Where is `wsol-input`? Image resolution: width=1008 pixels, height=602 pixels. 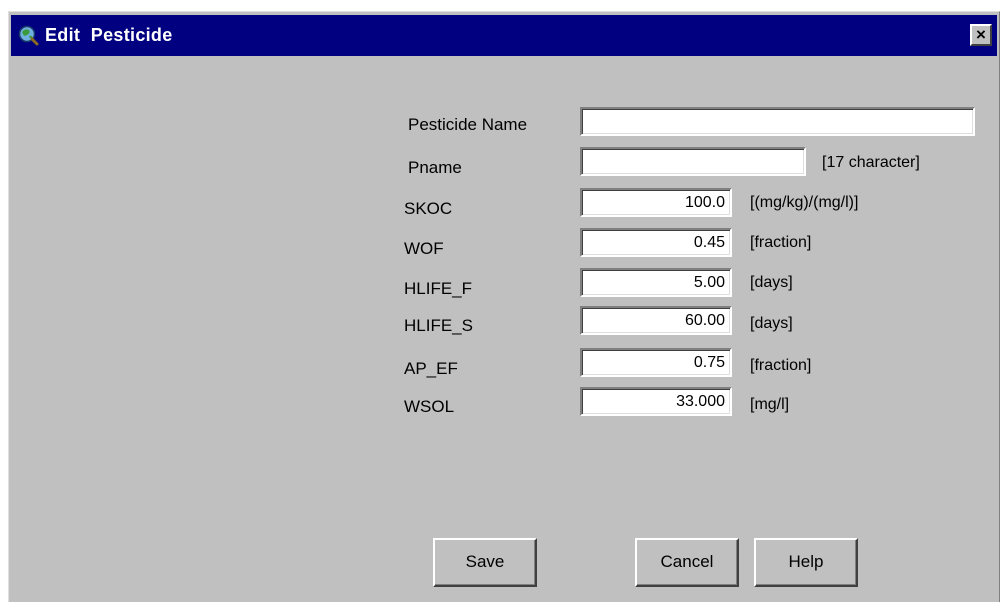 wsol-input is located at coordinates (656, 401).